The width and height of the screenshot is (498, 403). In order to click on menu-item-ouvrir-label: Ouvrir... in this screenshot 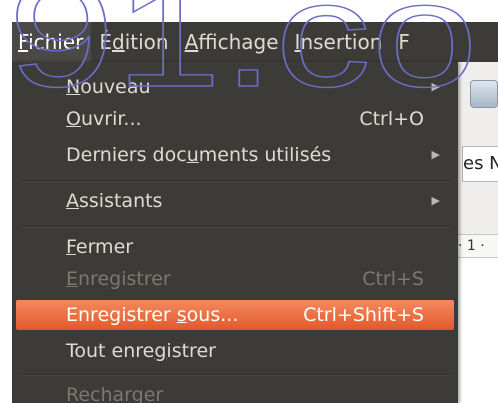, I will do `click(104, 119)`.